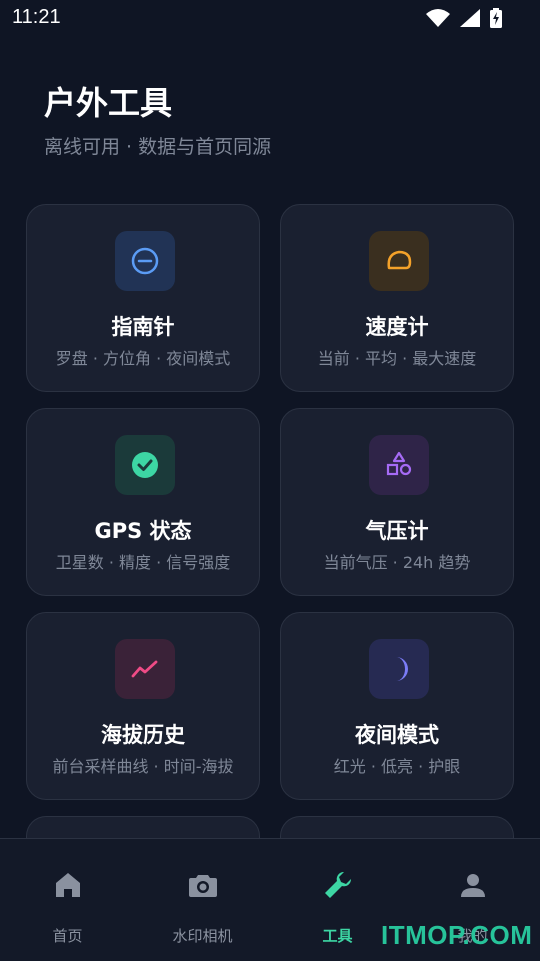 This screenshot has width=540, height=961. I want to click on status-icons, so click(464, 18).